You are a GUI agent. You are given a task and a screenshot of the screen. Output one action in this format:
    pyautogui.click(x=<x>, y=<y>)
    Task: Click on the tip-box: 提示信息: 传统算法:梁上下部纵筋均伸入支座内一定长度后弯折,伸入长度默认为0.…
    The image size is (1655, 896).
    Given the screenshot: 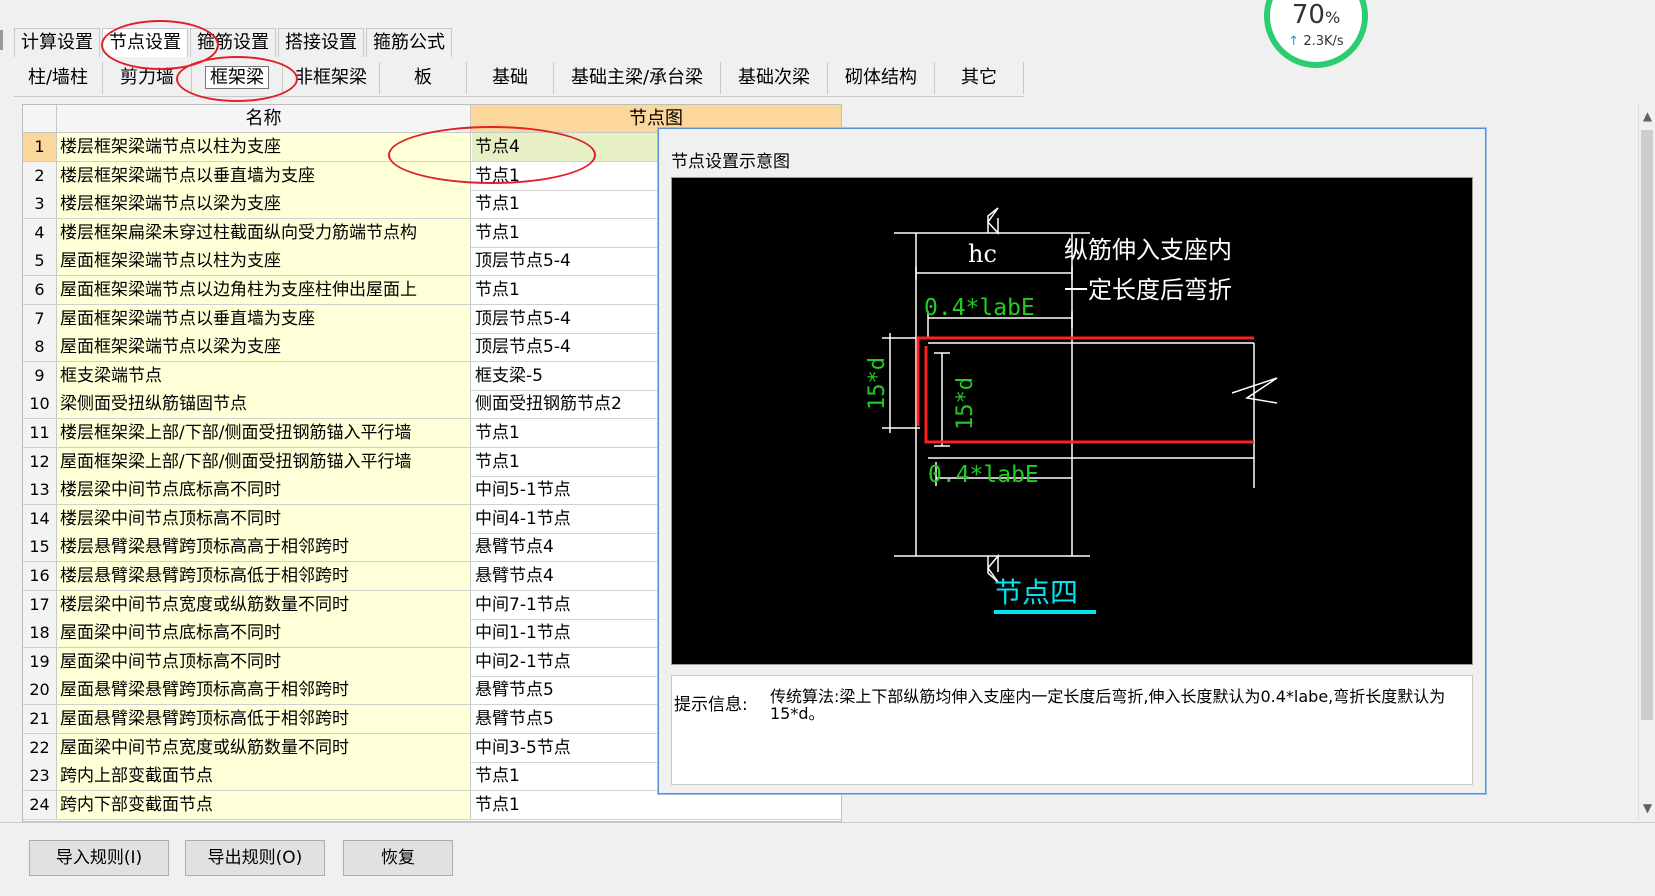 What is the action you would take?
    pyautogui.click(x=1072, y=730)
    